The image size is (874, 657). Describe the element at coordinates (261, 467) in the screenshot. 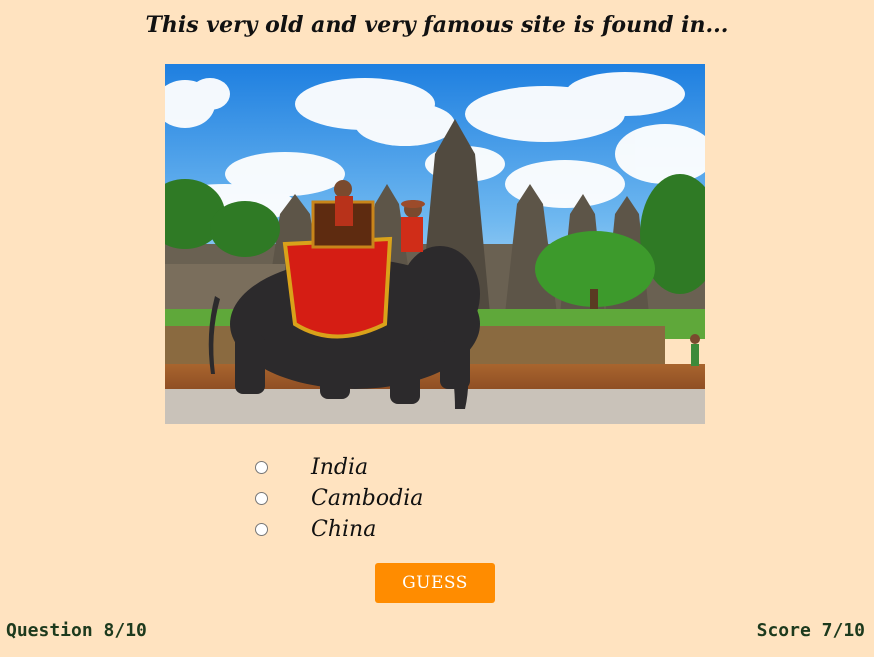

I see `option-india-radio` at that location.